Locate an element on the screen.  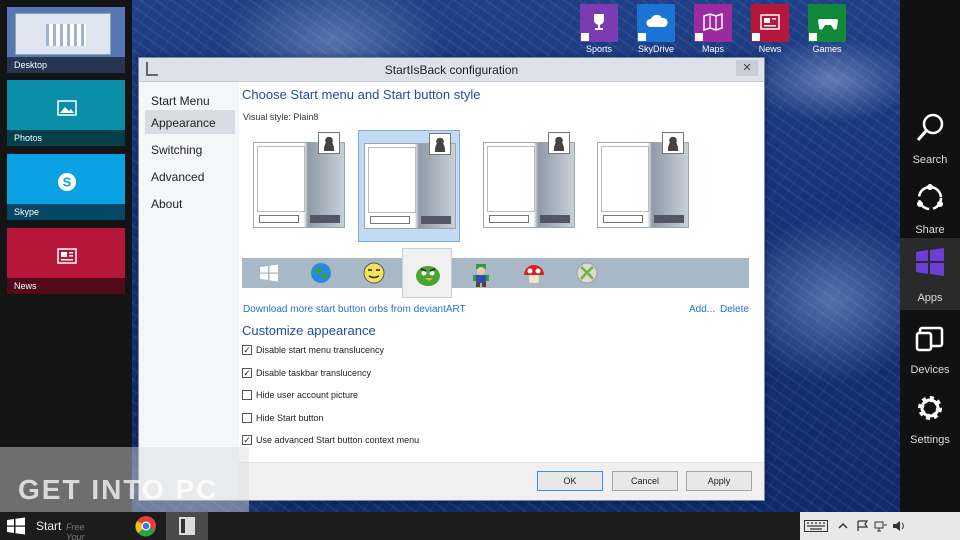
mushroom-orb is located at coordinates (533, 273).